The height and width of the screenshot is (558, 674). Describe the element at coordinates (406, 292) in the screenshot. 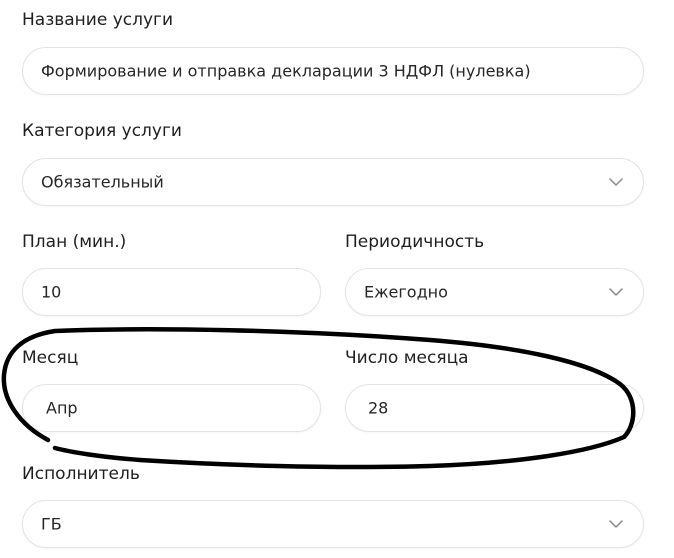

I see `periodicity-value: Ежегодно` at that location.